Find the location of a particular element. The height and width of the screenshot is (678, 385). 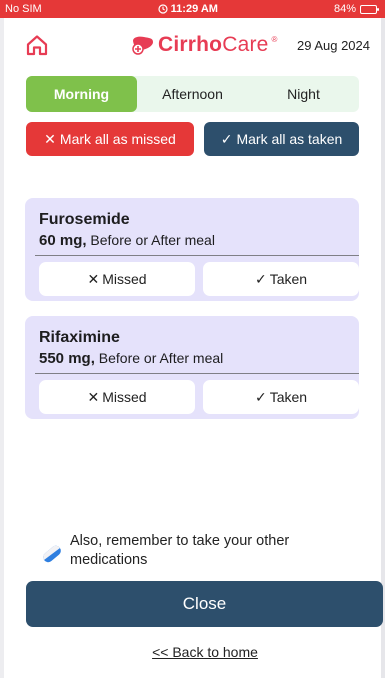

mark-all-missed-label: Mark all as missed is located at coordinates (117, 139).